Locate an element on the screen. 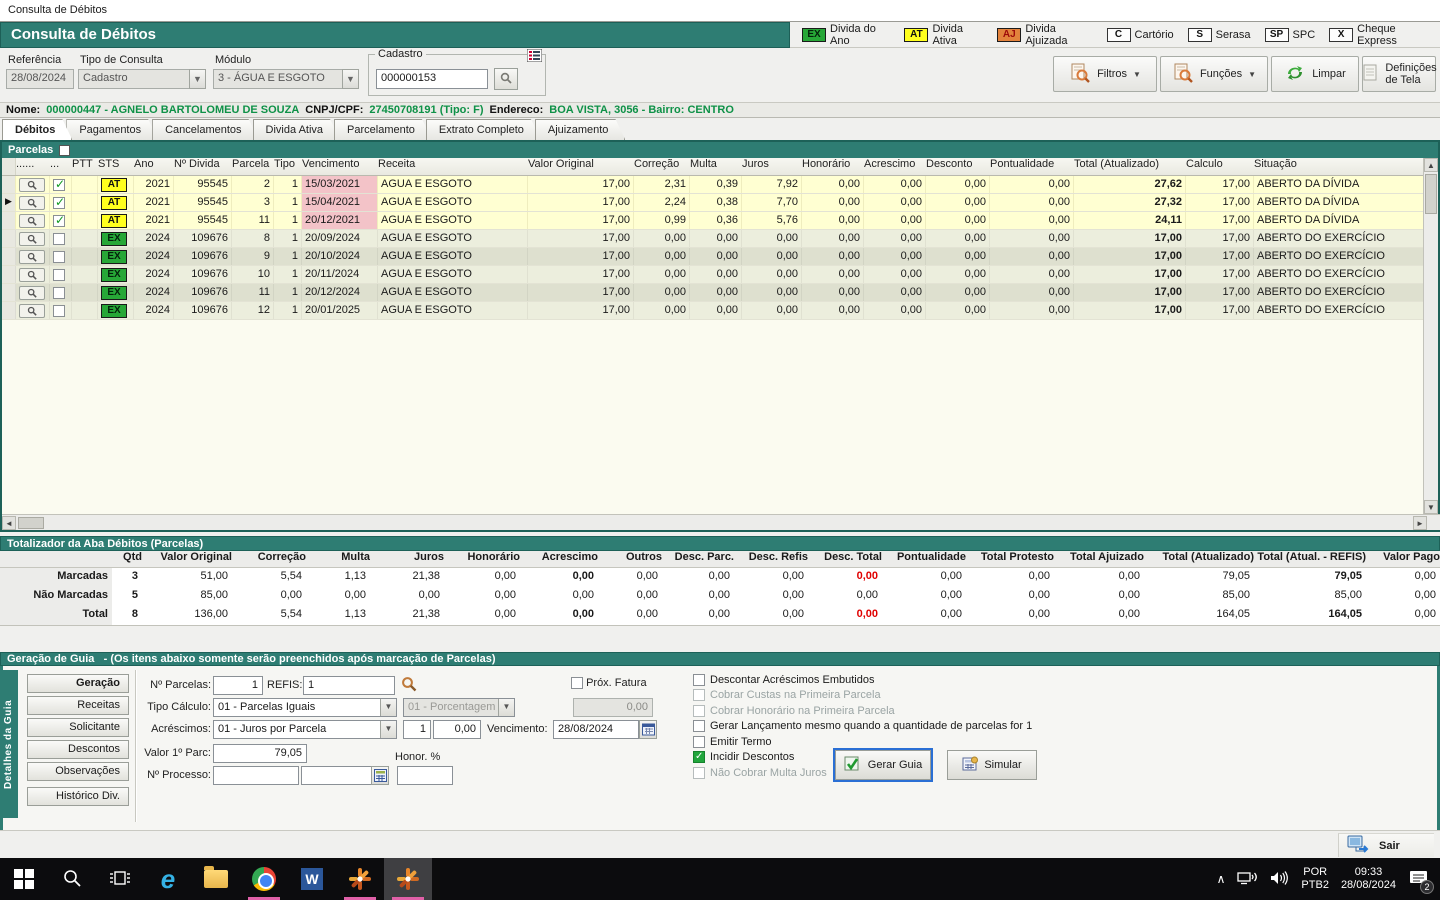 The image size is (1440, 900). horizontal-scrollbar: ◄ ► is located at coordinates (721, 522).